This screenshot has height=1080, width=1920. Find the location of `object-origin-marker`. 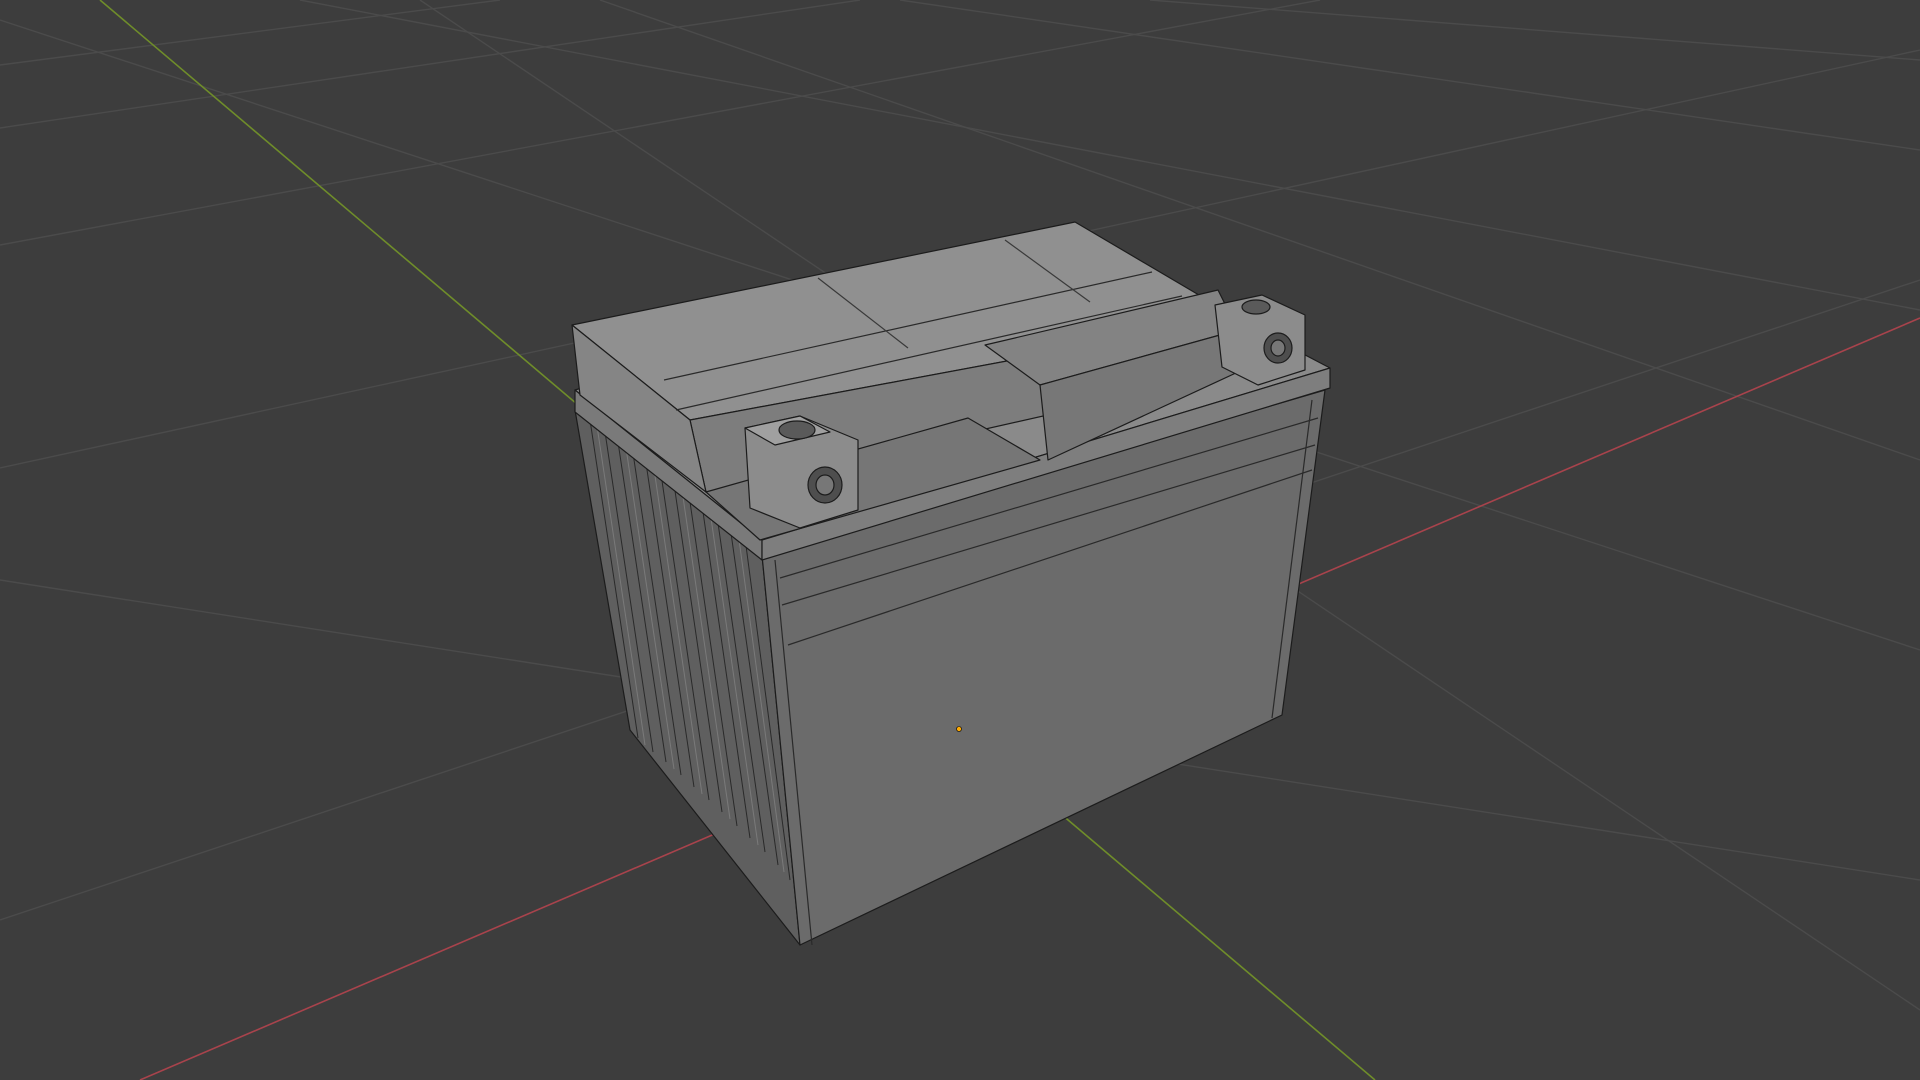

object-origin-marker is located at coordinates (959, 729).